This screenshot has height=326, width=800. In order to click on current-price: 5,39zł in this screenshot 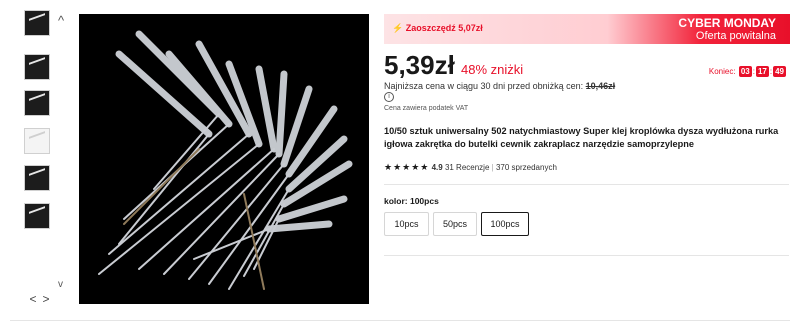, I will do `click(419, 65)`.